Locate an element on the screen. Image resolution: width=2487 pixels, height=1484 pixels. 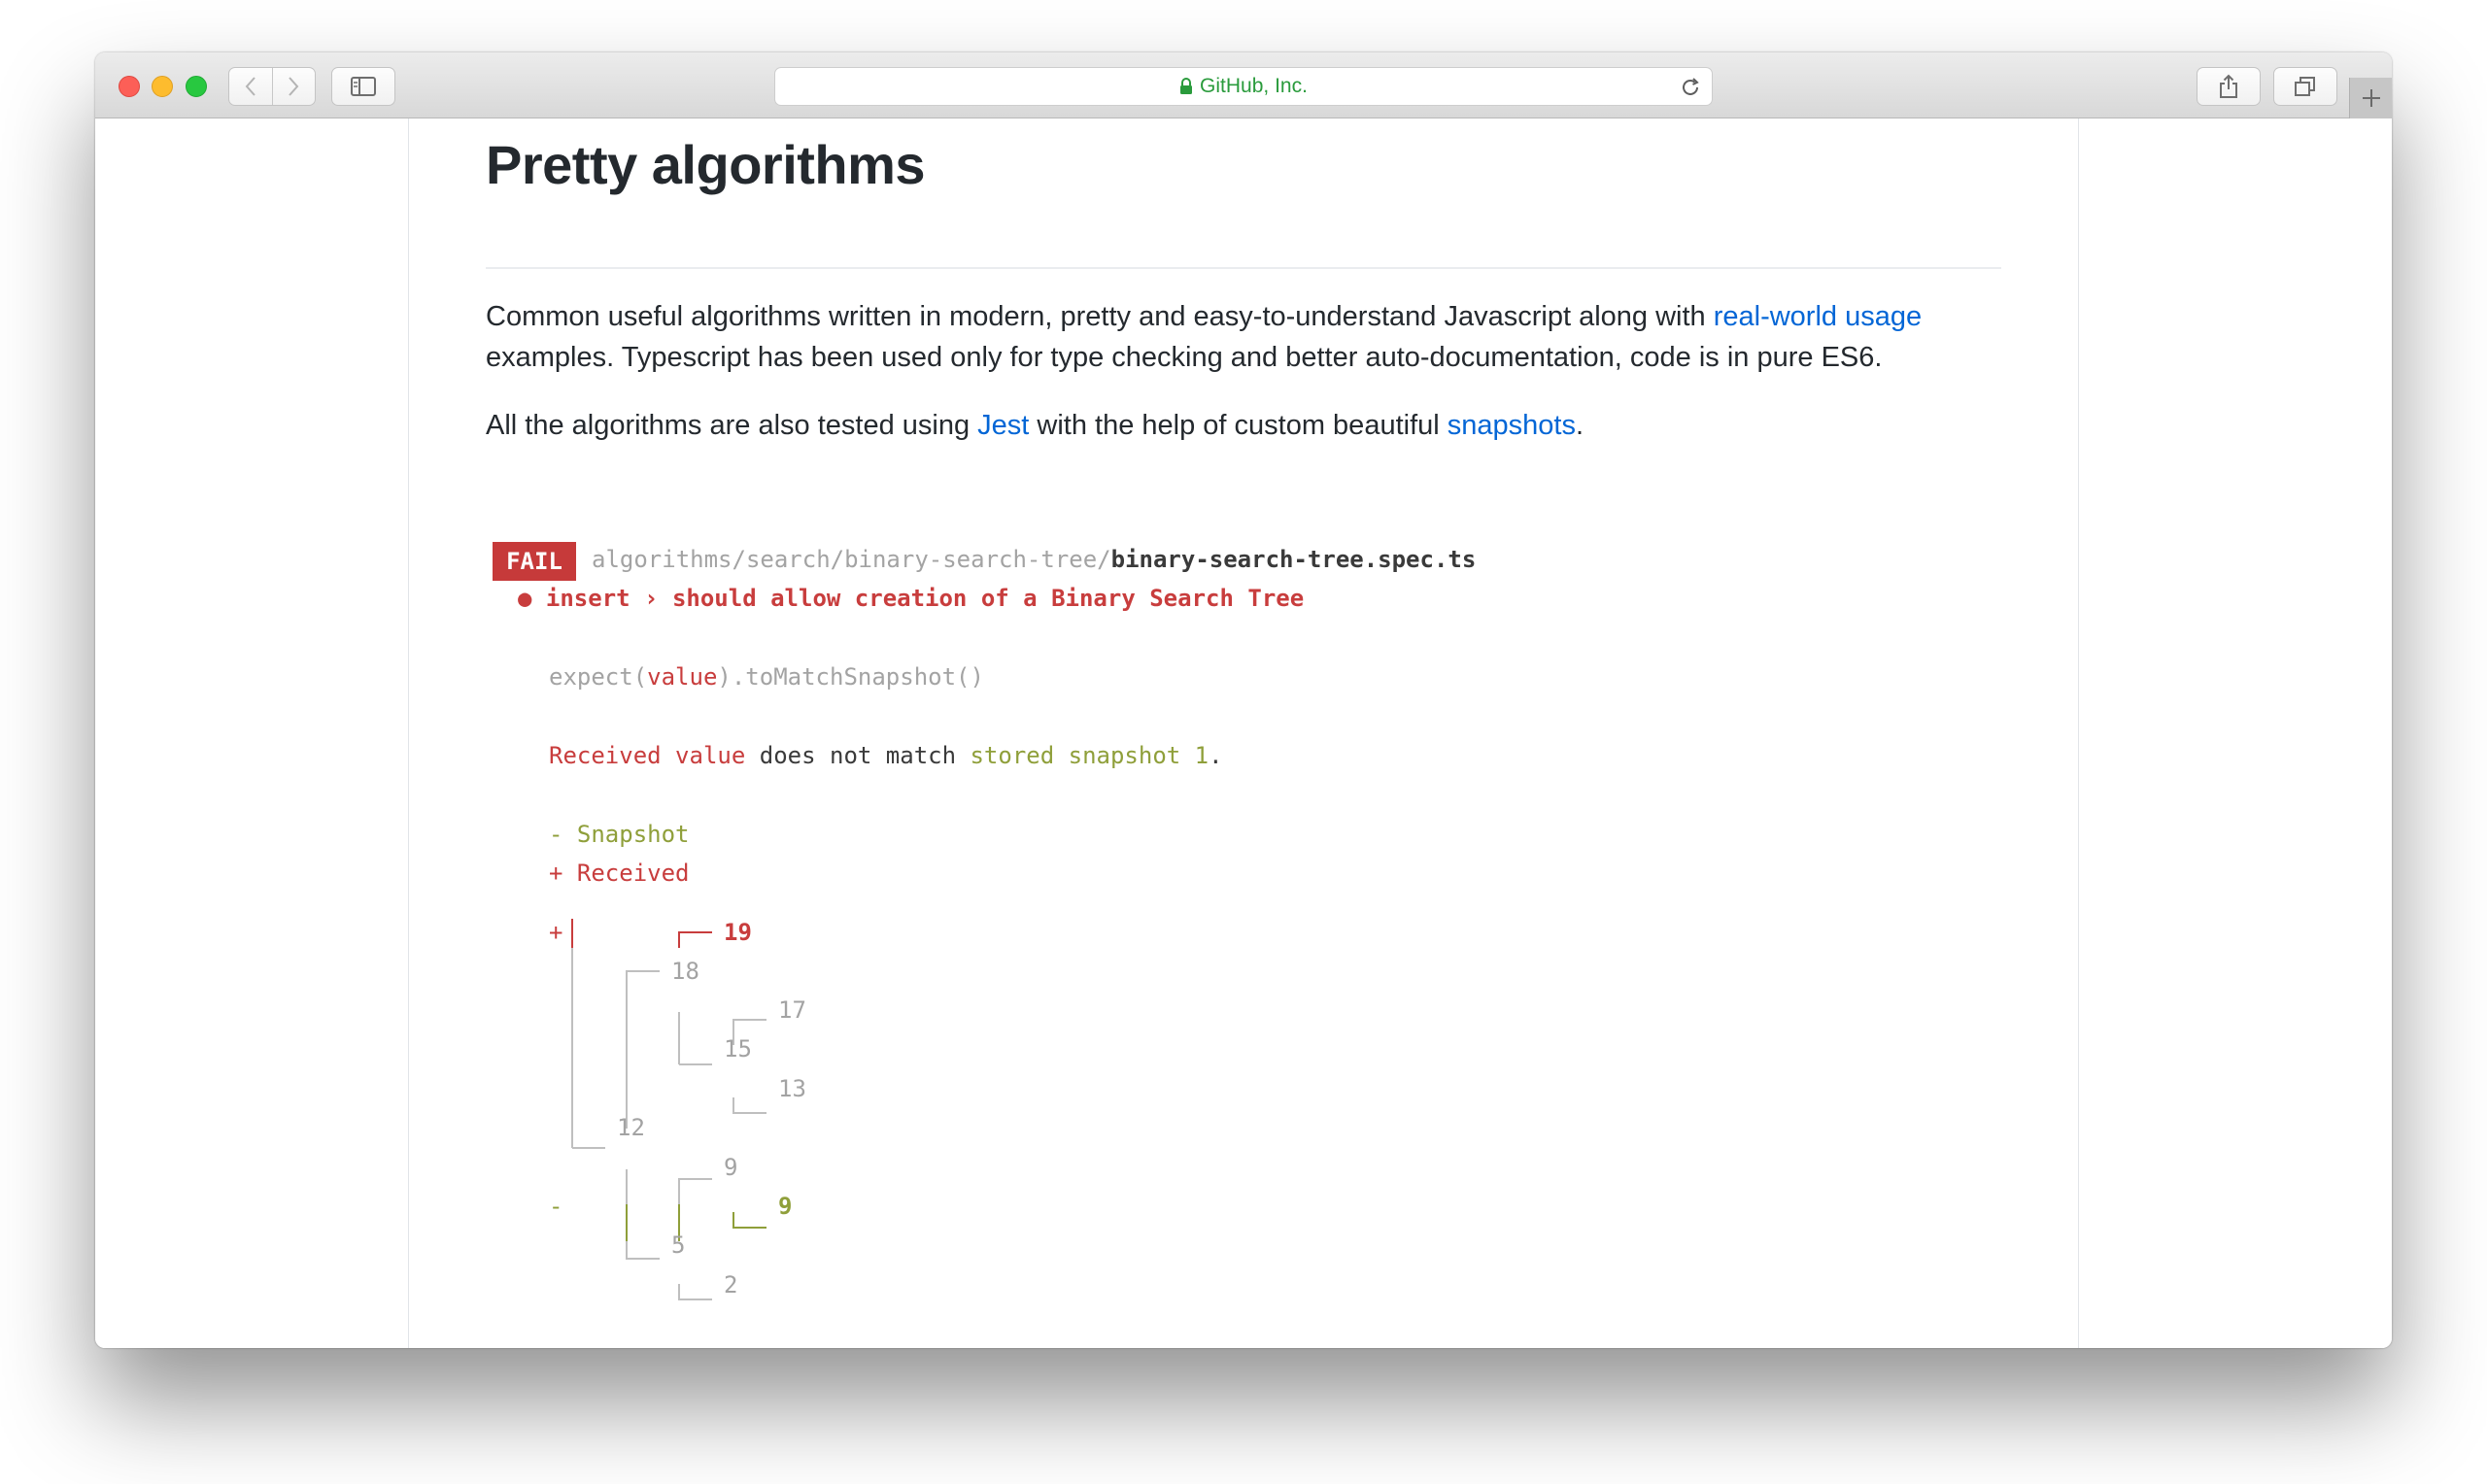
received-period: . is located at coordinates (1216, 755).